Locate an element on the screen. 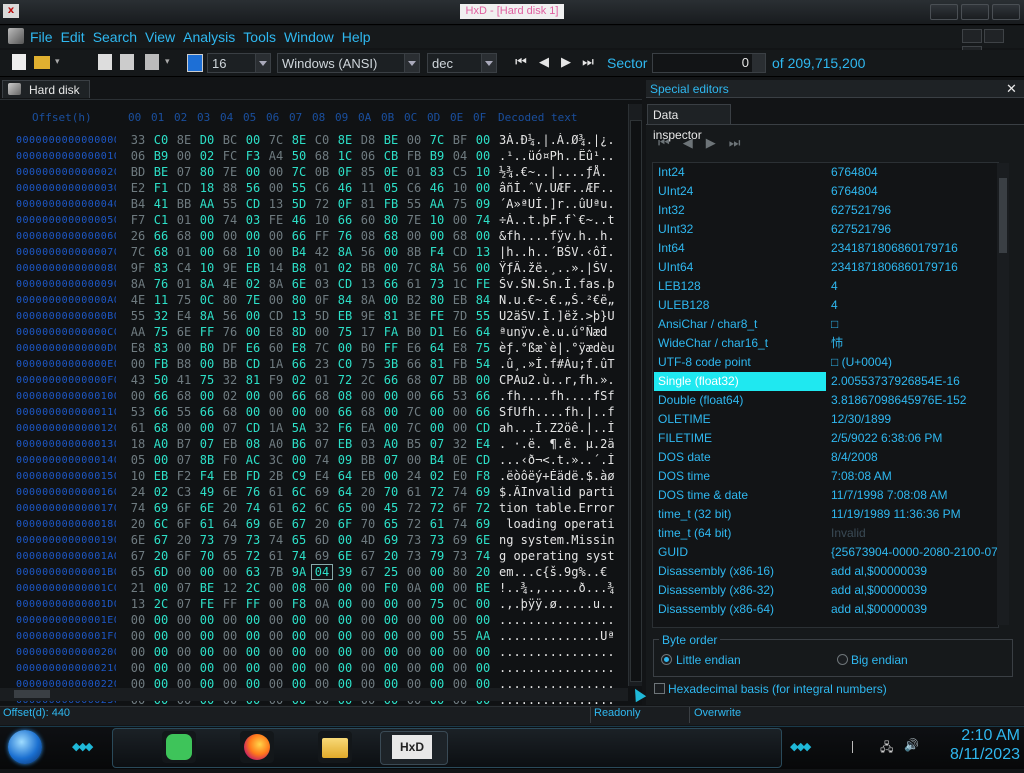  hex-byte: F2 is located at coordinates (184, 476).